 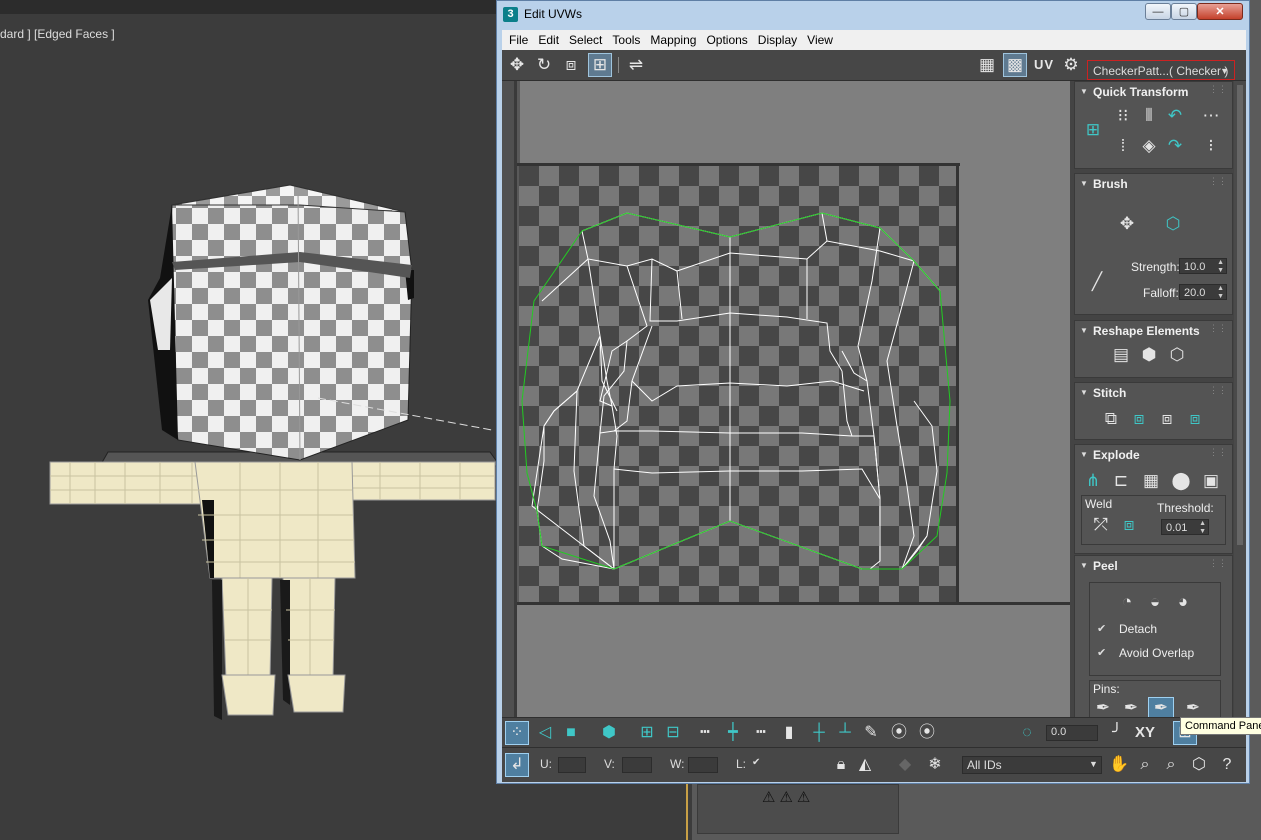 I want to click on space-vertical-icon: ⦀, so click(x=1149, y=116).